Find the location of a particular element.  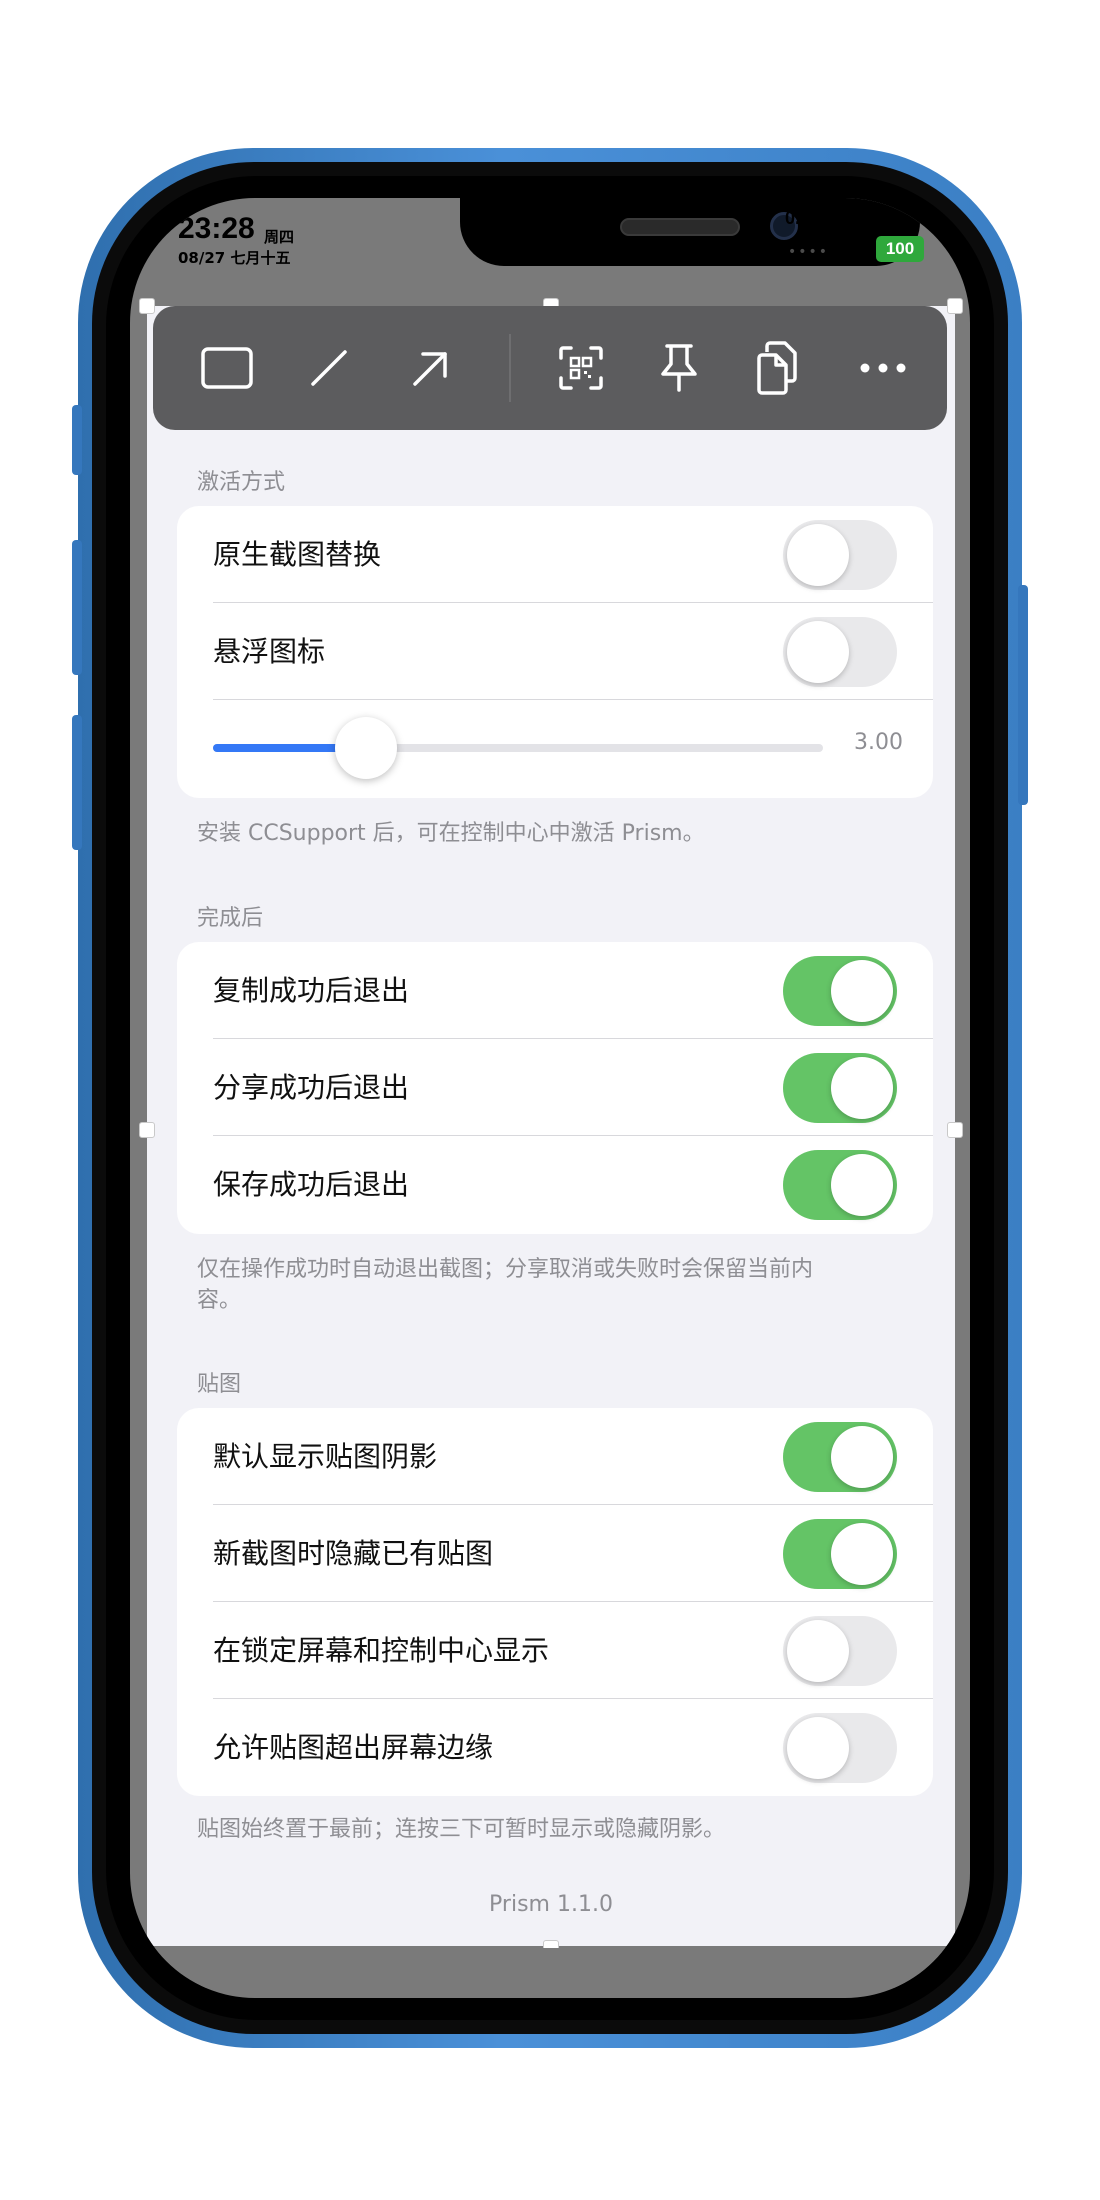

pin-icon is located at coordinates (679, 368).